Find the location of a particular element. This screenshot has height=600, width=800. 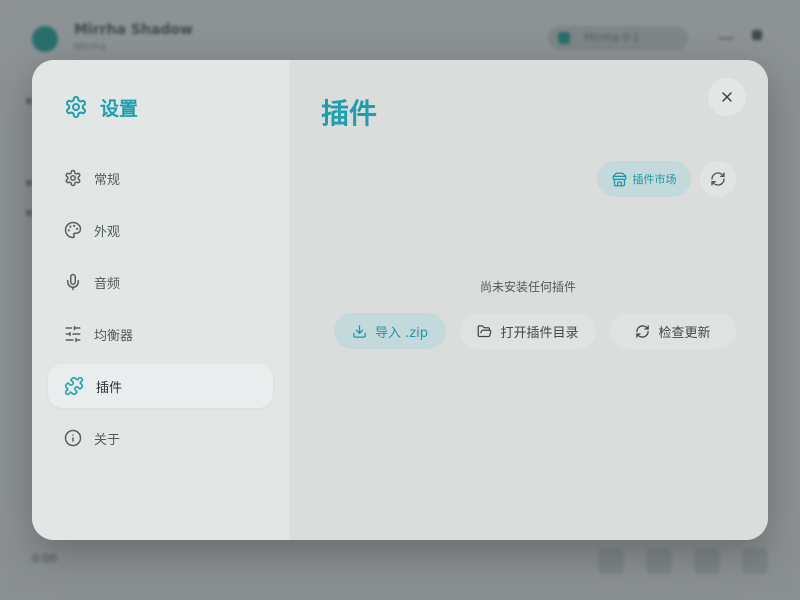

nav-label: 插件 is located at coordinates (109, 388).